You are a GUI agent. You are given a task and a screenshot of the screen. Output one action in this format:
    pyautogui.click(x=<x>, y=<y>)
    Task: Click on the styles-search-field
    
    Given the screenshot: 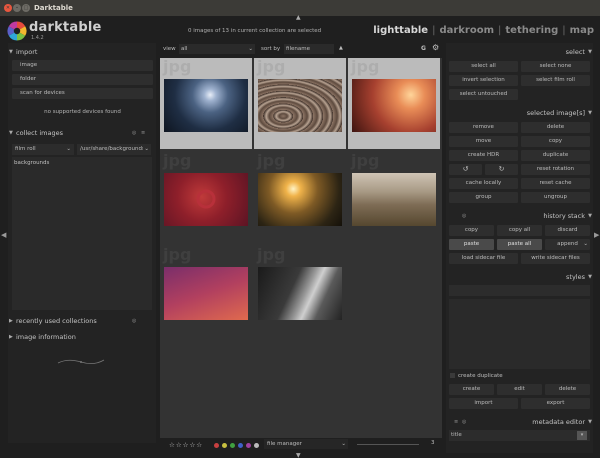 What is the action you would take?
    pyautogui.click(x=519, y=290)
    